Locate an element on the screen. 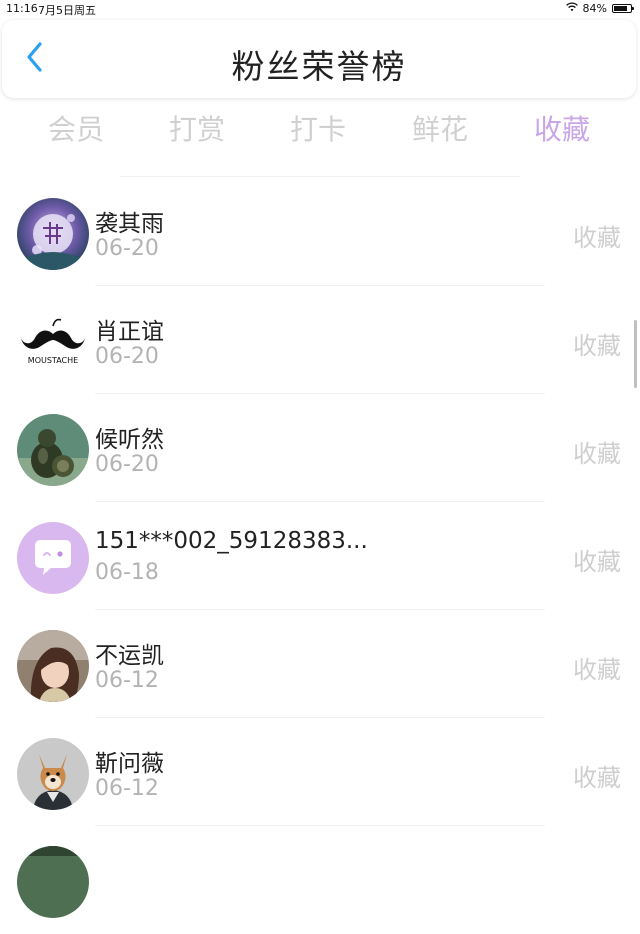 Image resolution: width=640 pixels, height=934 pixels. list-item: 151***002_59128383... 06-18 收藏 is located at coordinates (320, 556).